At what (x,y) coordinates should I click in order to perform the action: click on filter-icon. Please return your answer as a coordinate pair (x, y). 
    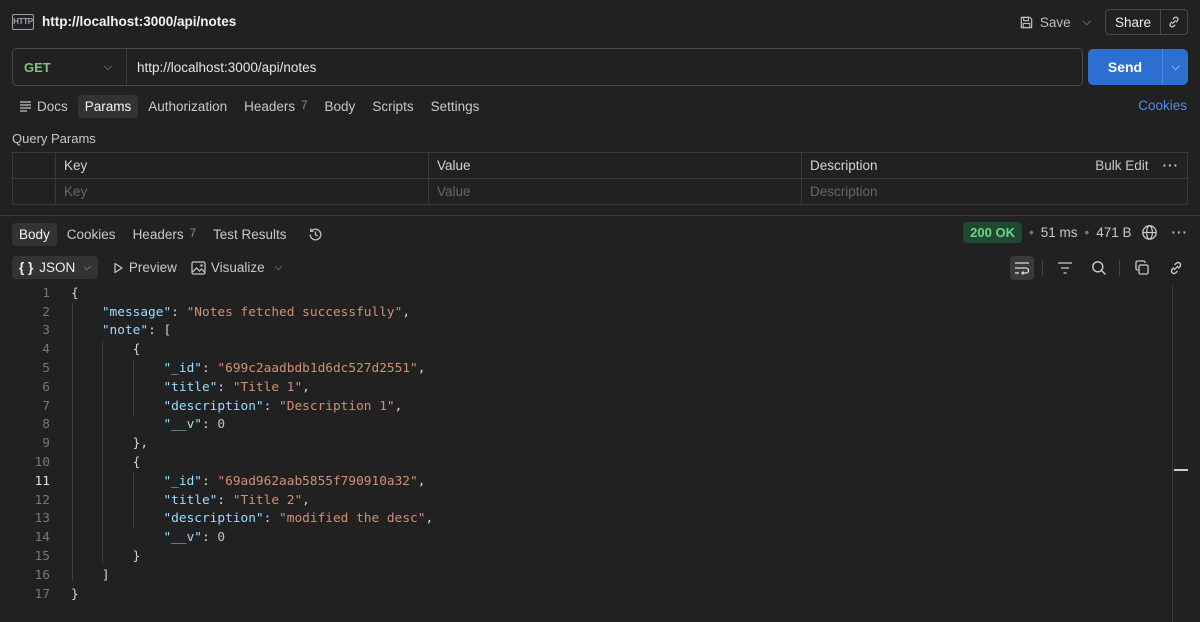
    Looking at the image, I should click on (1065, 268).